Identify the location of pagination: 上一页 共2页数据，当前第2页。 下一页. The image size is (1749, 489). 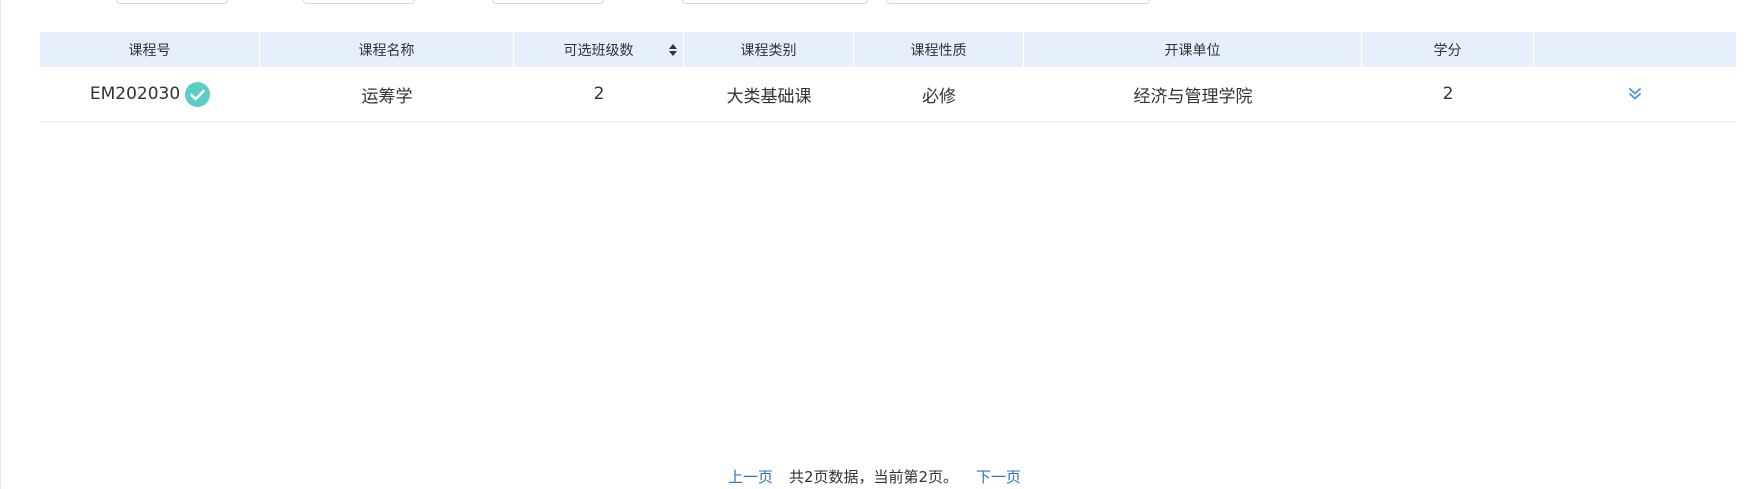
(874, 476).